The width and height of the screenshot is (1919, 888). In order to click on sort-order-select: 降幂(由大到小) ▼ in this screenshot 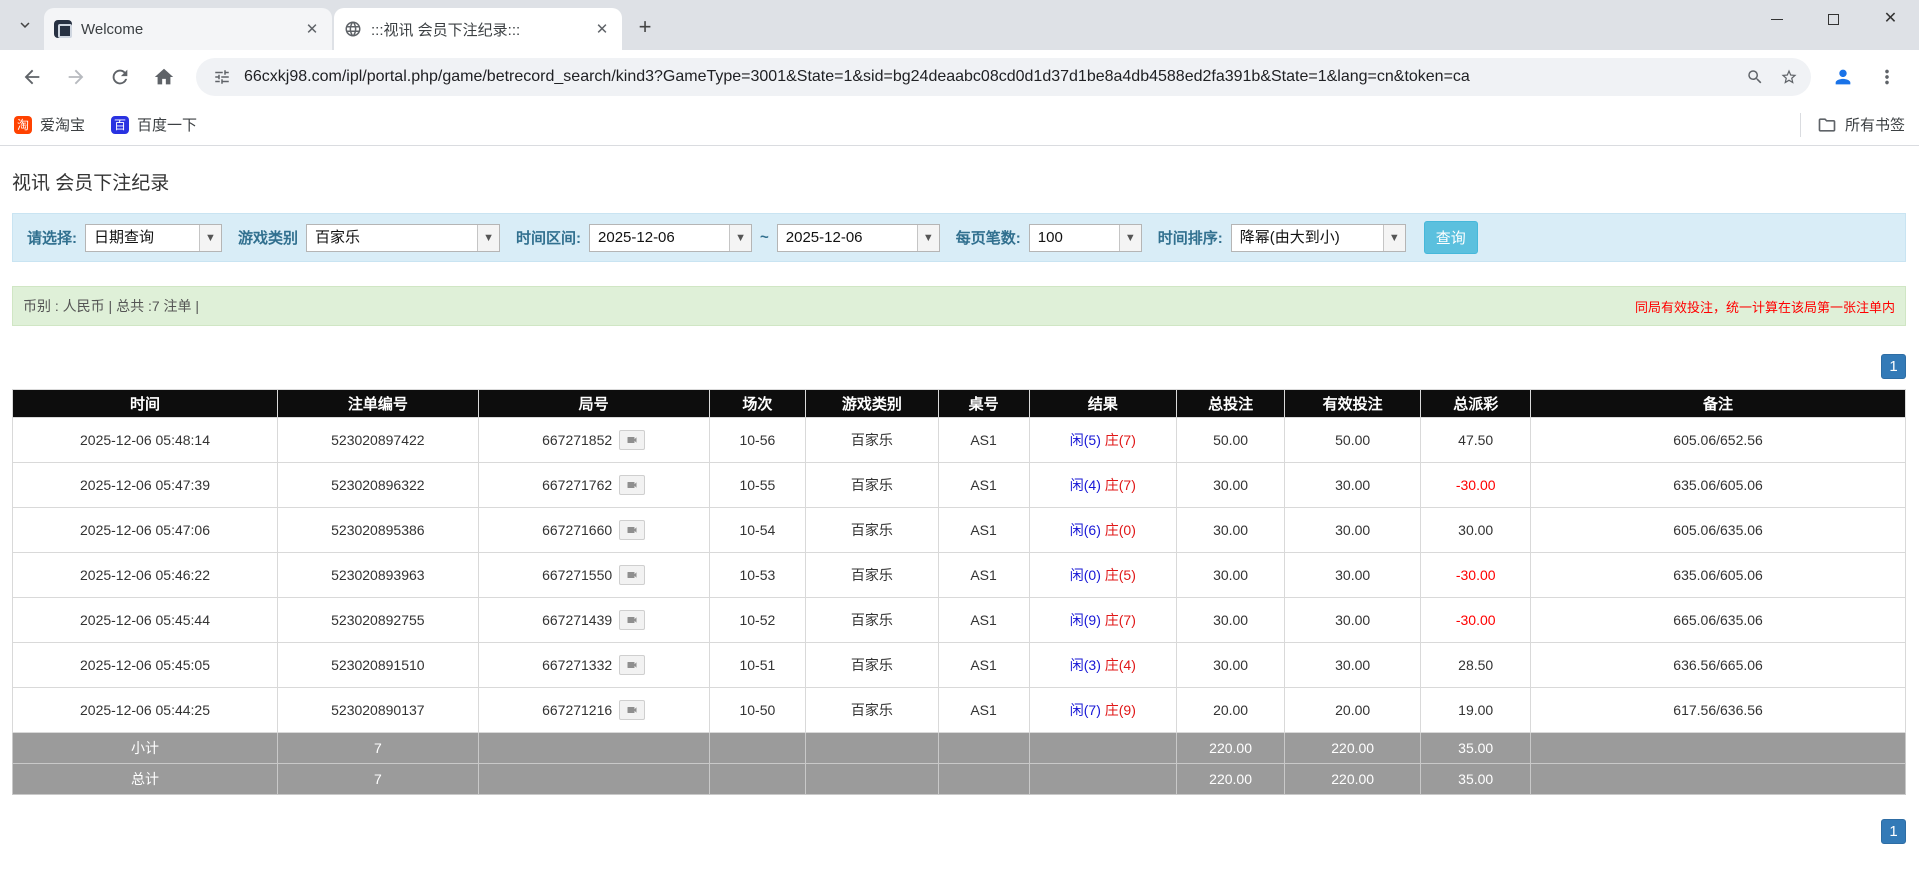, I will do `click(1318, 237)`.